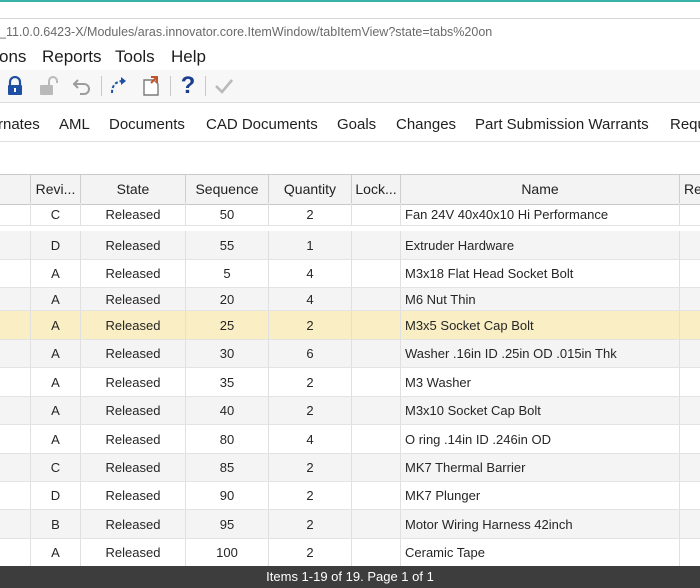  I want to click on table-row: A Released 100 2 Ceramic Tape, so click(350, 552).